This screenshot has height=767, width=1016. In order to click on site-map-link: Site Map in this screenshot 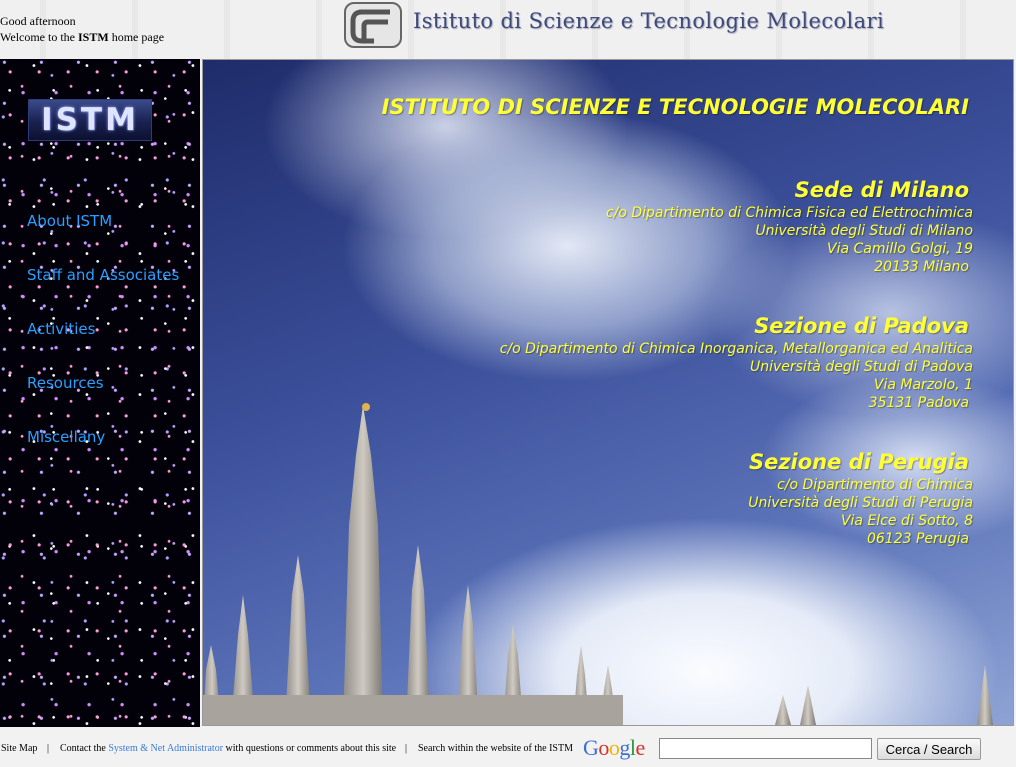, I will do `click(19, 748)`.